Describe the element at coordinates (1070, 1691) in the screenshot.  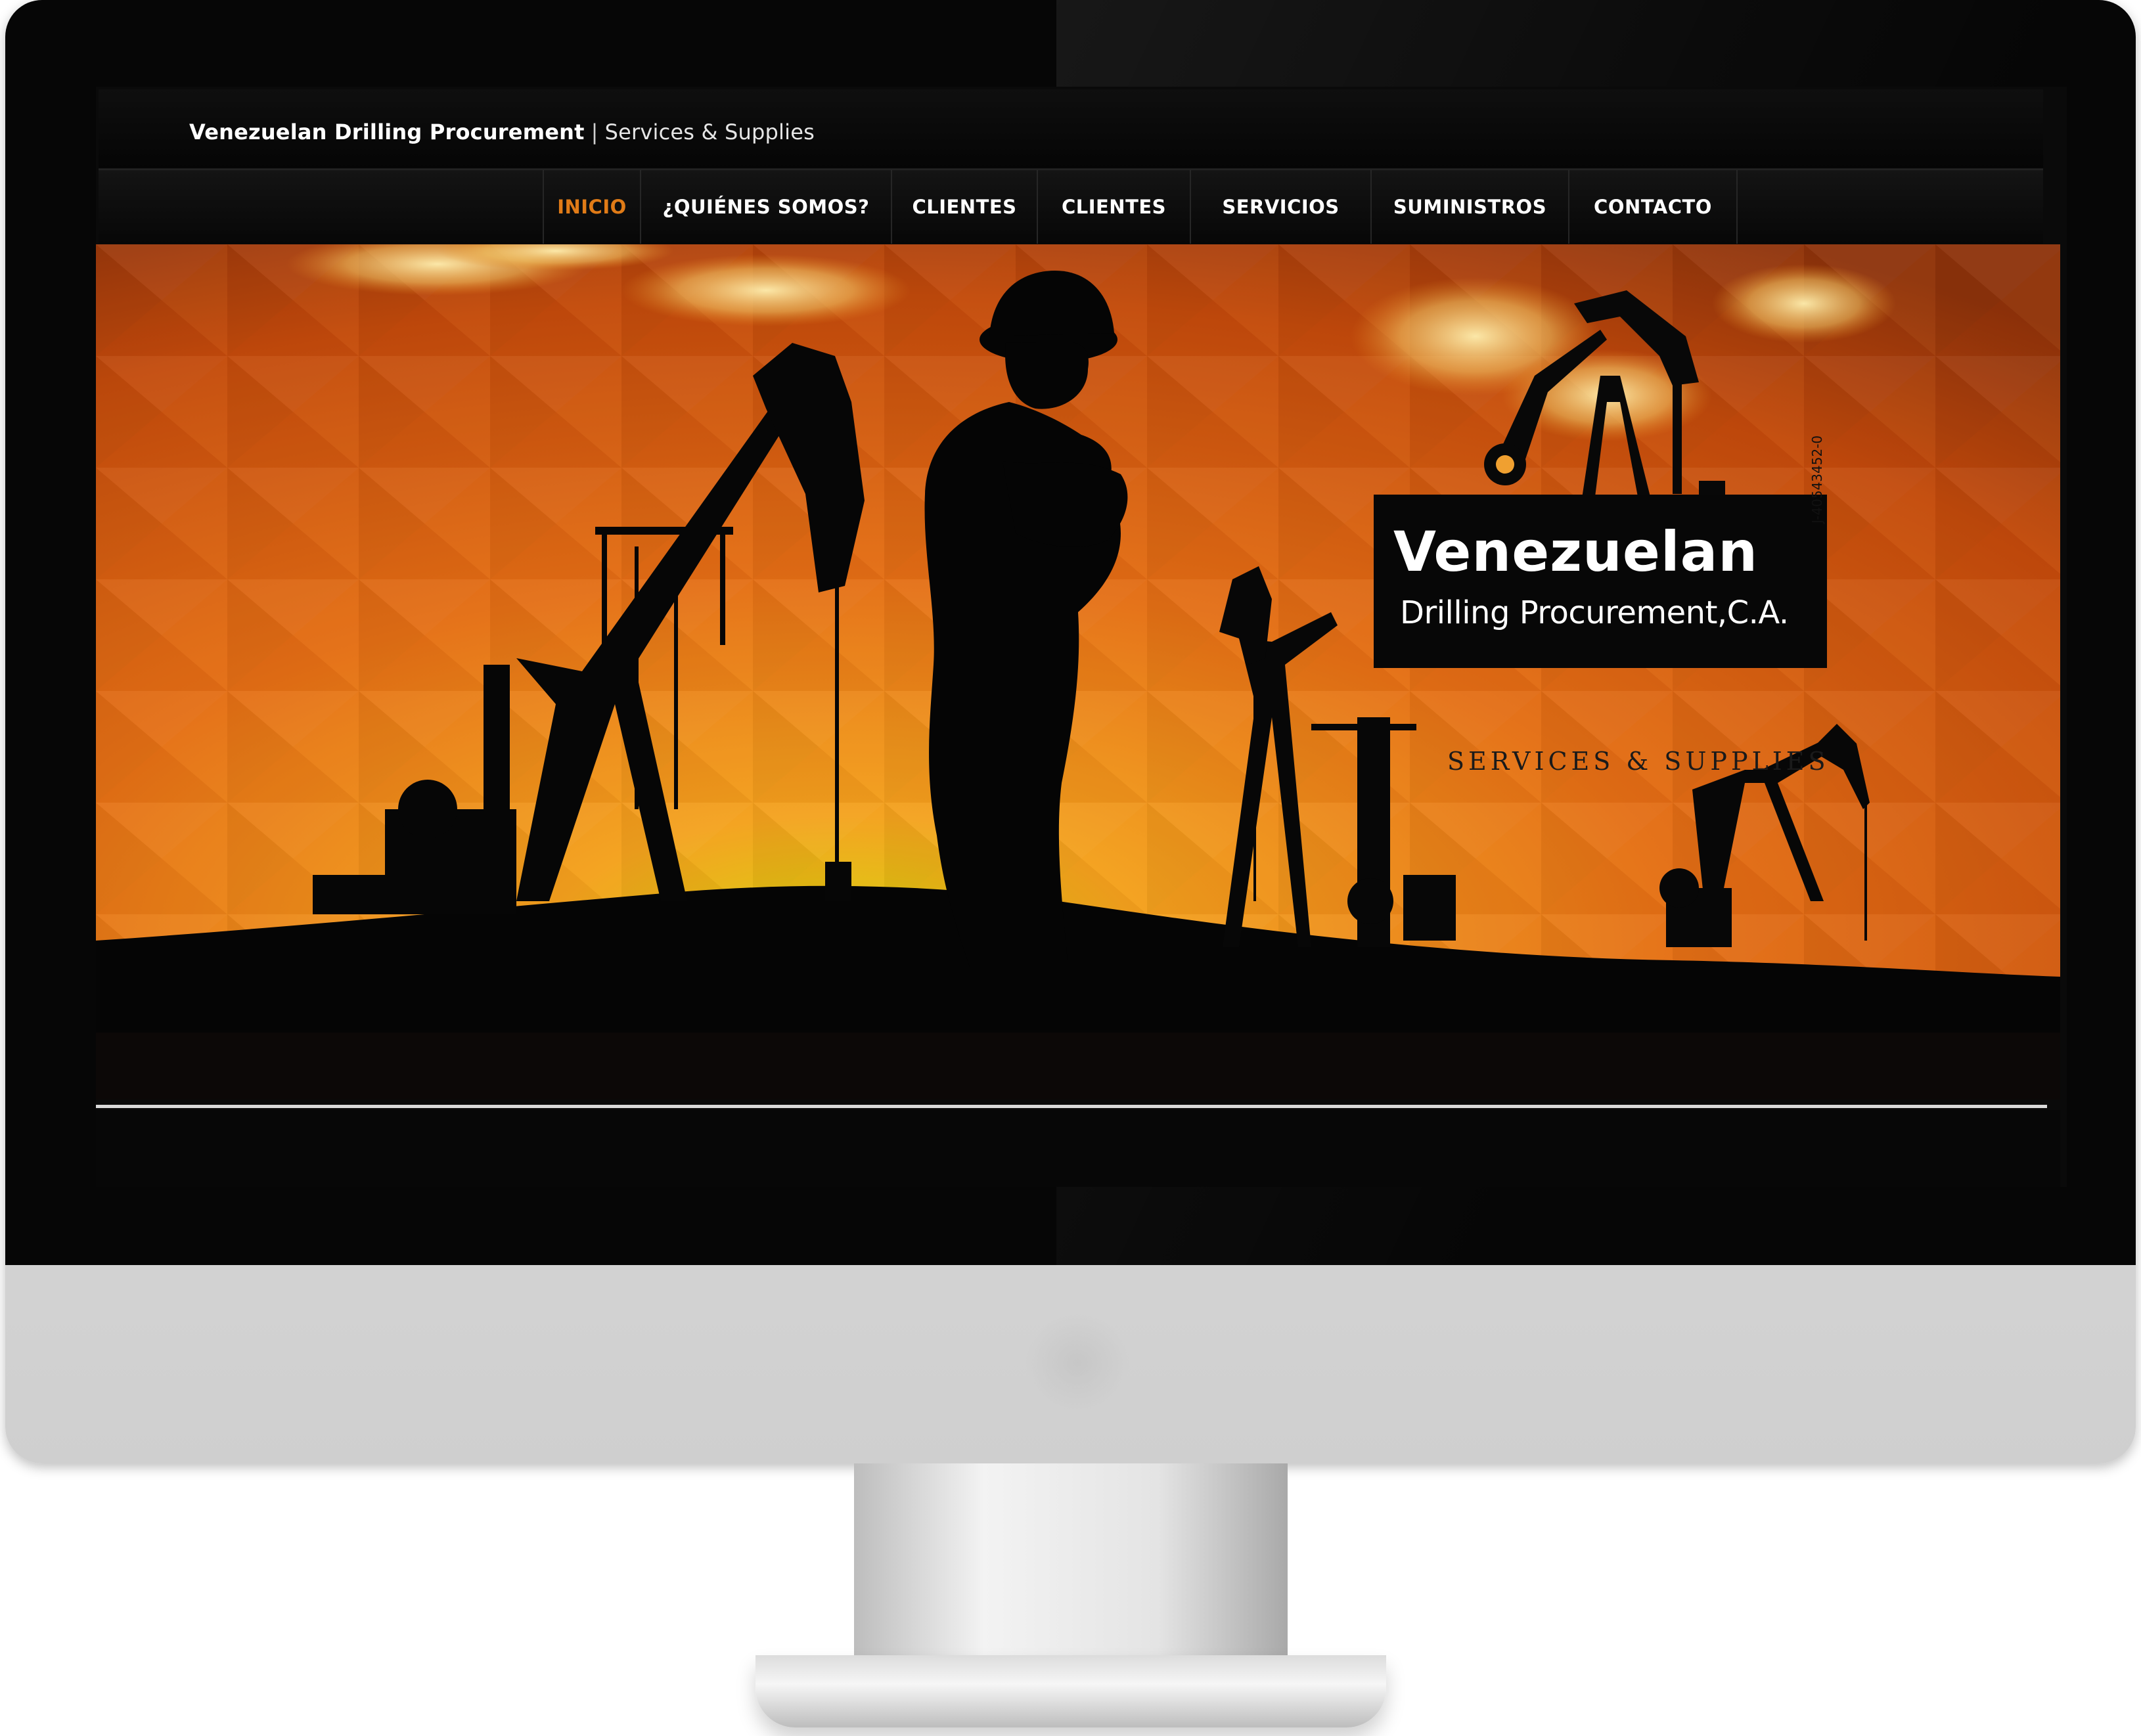
I see `monitor-stand-base` at that location.